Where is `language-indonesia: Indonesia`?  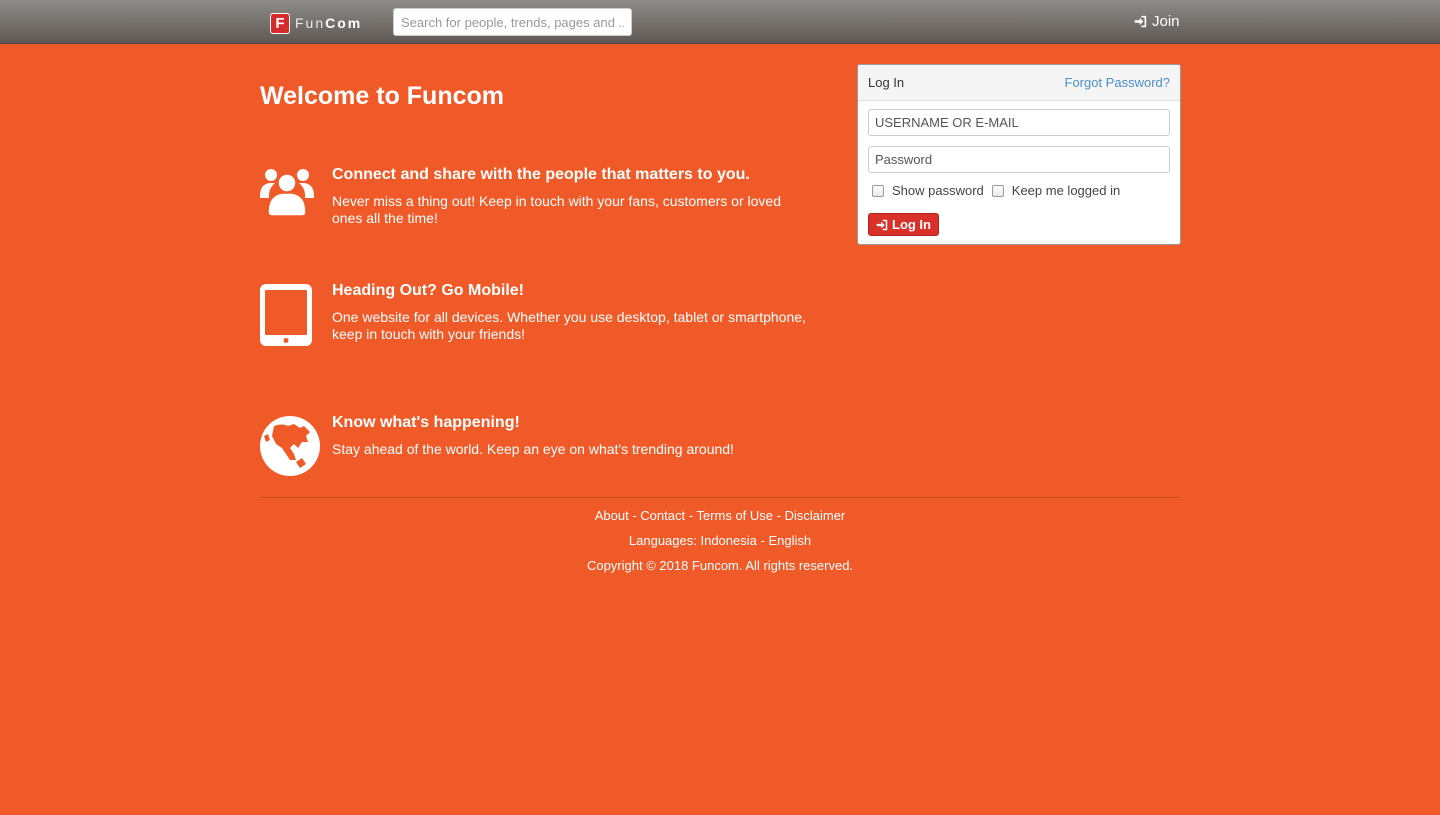
language-indonesia: Indonesia is located at coordinates (728, 540).